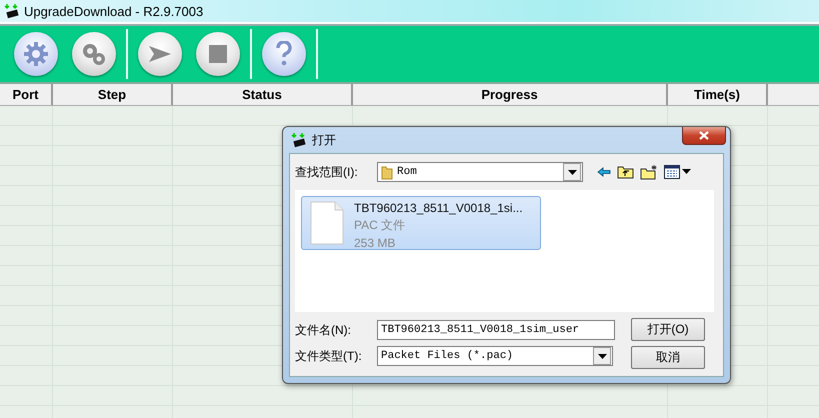 Image resolution: width=819 pixels, height=418 pixels. What do you see at coordinates (668, 329) in the screenshot?
I see `dialog-button: 打开(O)` at bounding box center [668, 329].